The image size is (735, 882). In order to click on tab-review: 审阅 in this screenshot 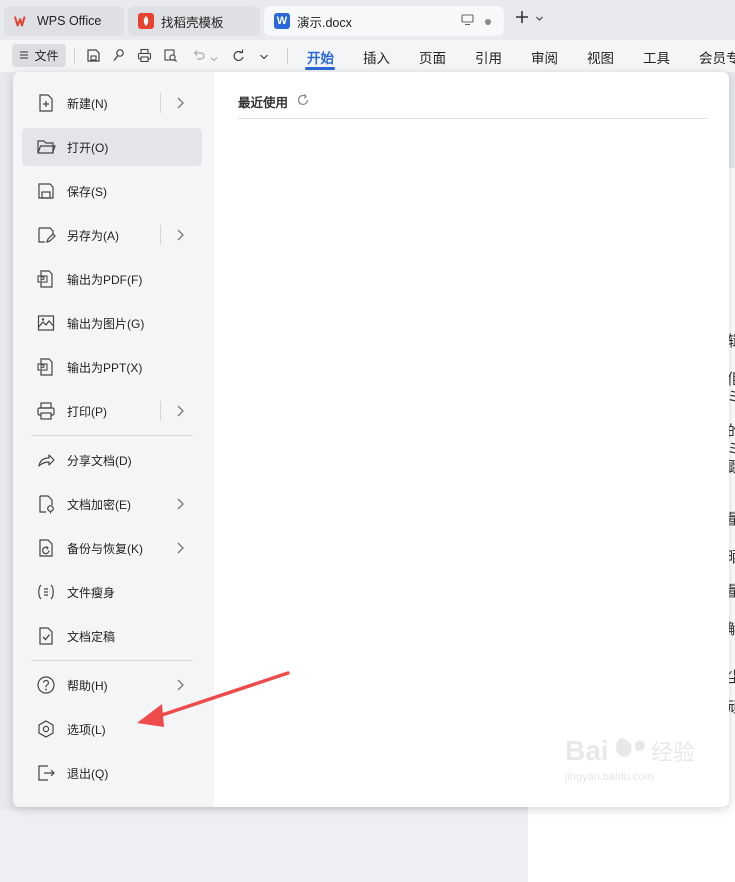, I will do `click(544, 57)`.